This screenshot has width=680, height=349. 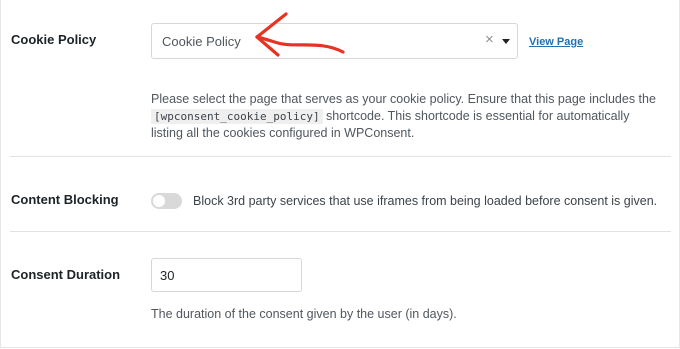 What do you see at coordinates (489, 39) in the screenshot?
I see `clear-icon: ×` at bounding box center [489, 39].